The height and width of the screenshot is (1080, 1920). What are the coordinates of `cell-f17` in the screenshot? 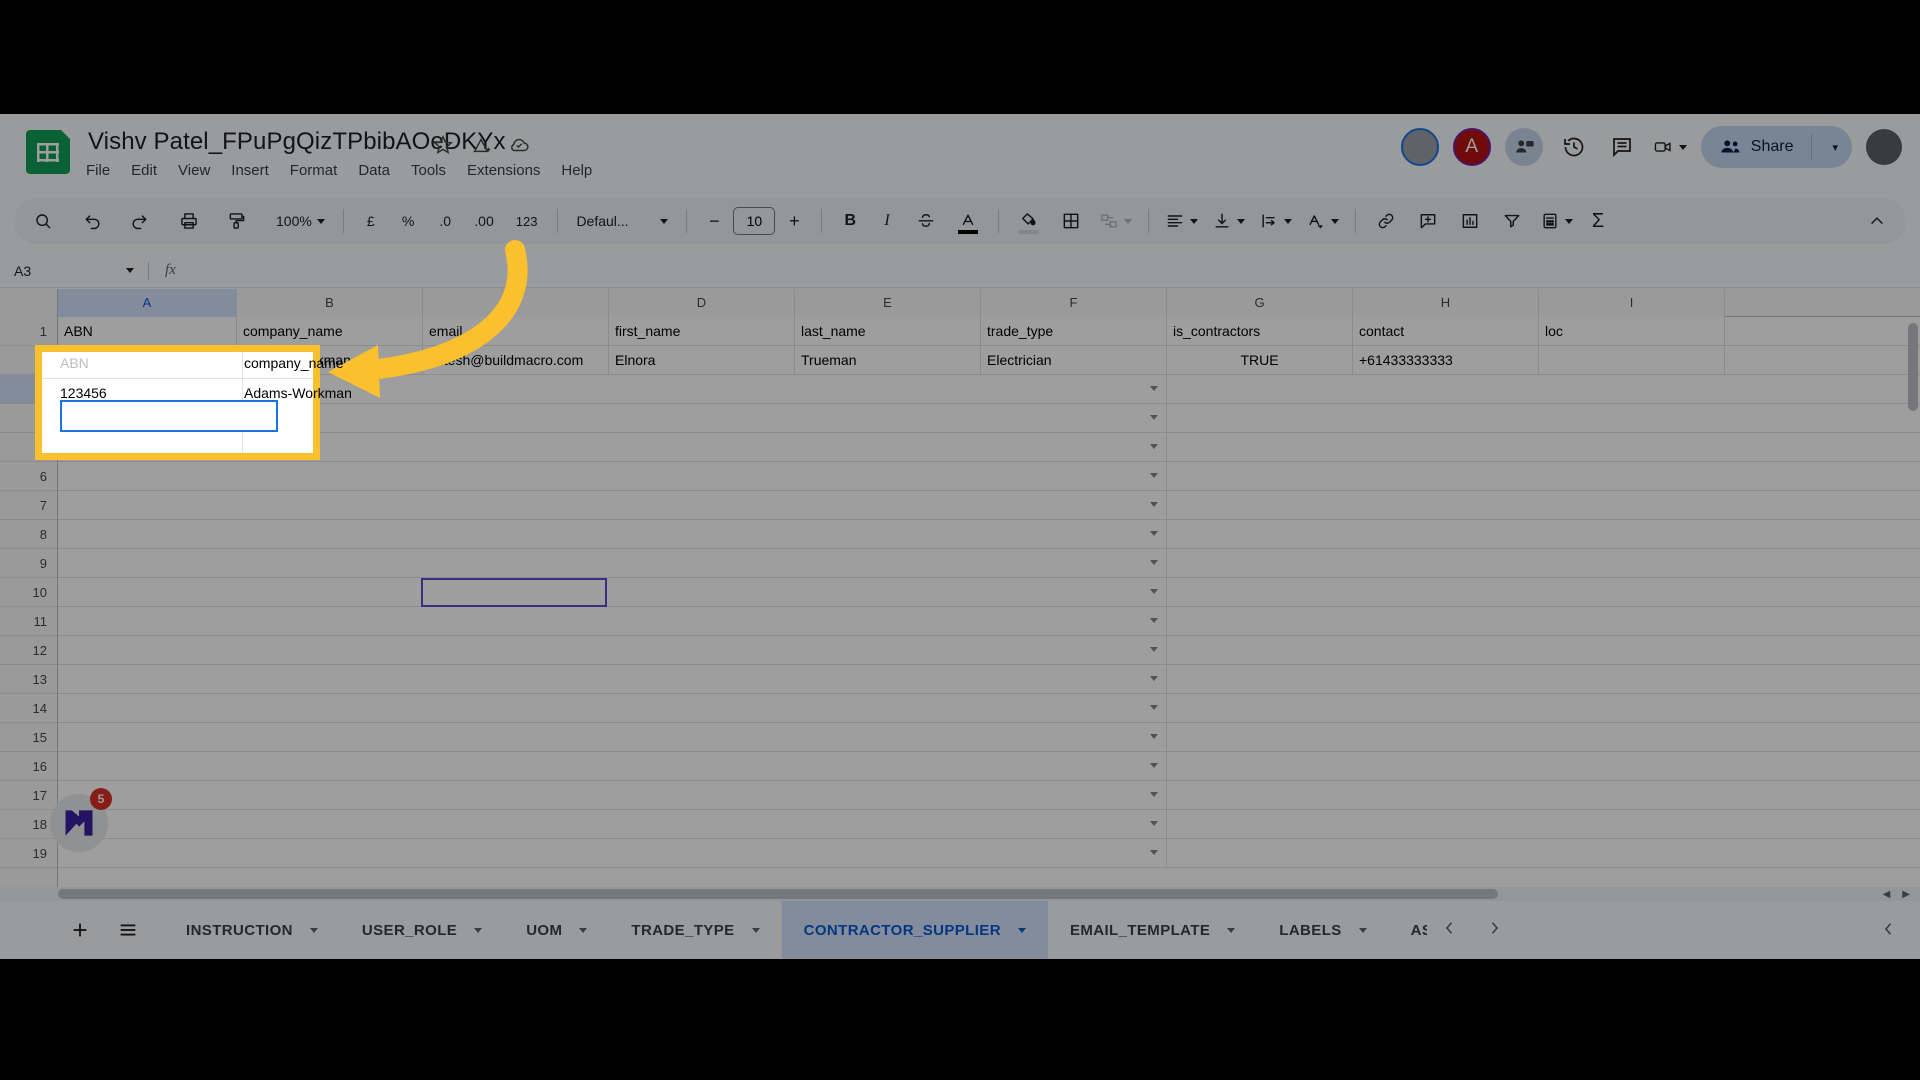 It's located at (1074, 795).